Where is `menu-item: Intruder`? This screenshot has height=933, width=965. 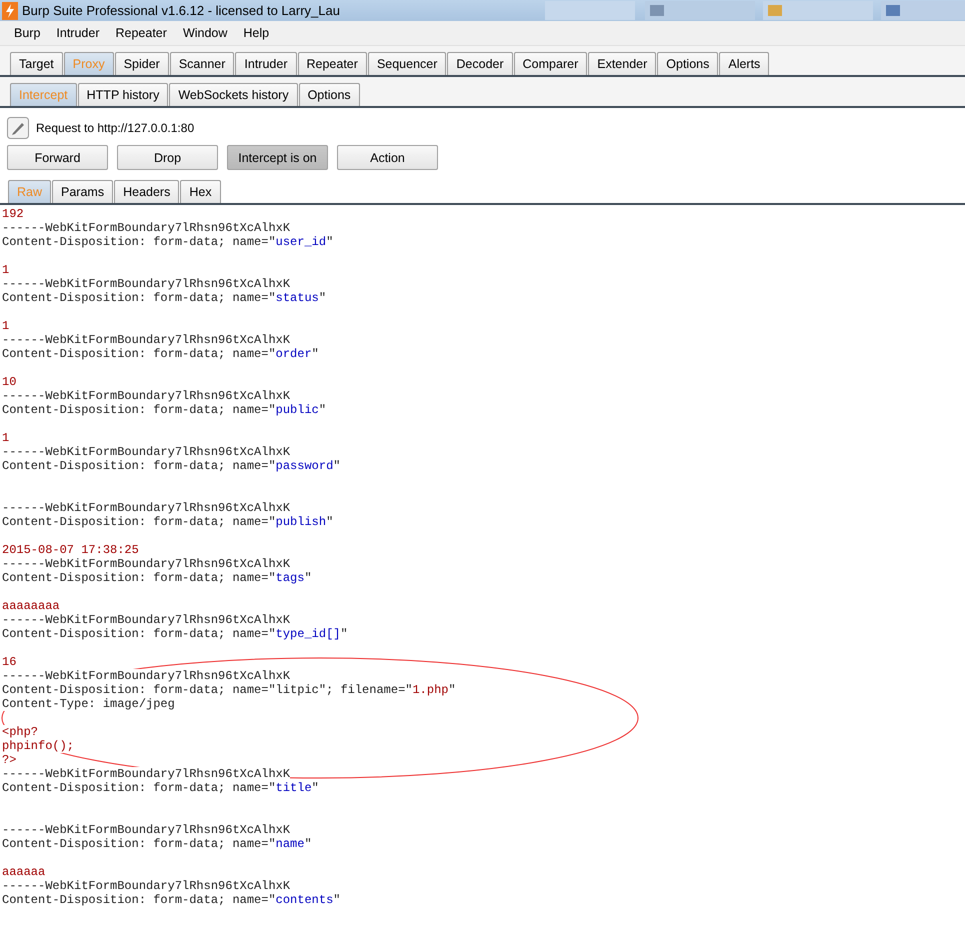
menu-item: Intruder is located at coordinates (78, 33).